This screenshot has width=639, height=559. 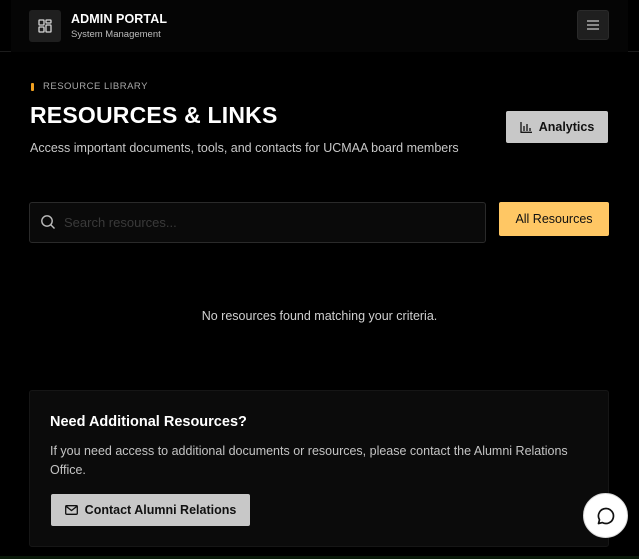 I want to click on search-input, so click(x=269, y=222).